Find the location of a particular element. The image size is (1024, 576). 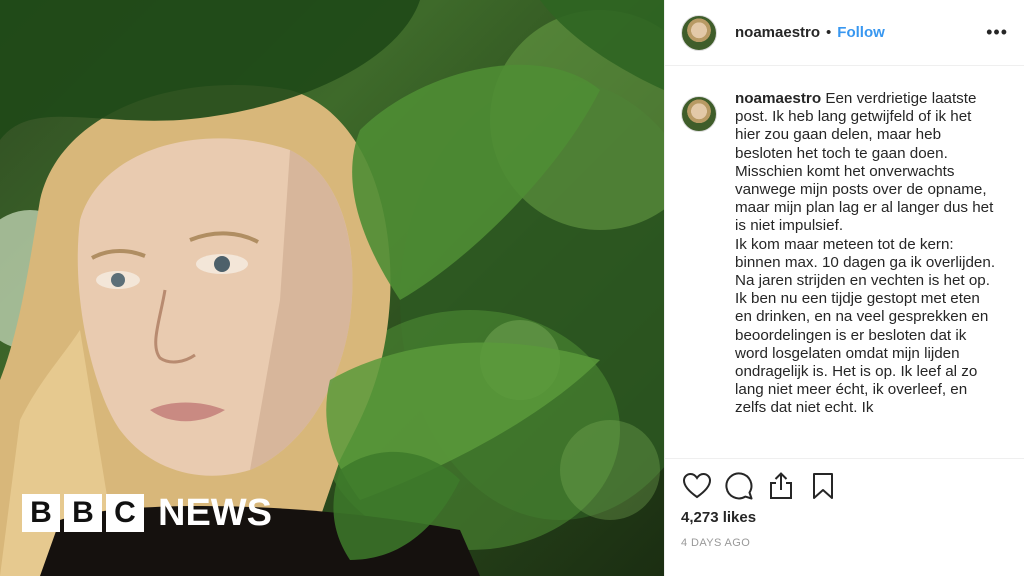

follow-button: Follow is located at coordinates (861, 32).